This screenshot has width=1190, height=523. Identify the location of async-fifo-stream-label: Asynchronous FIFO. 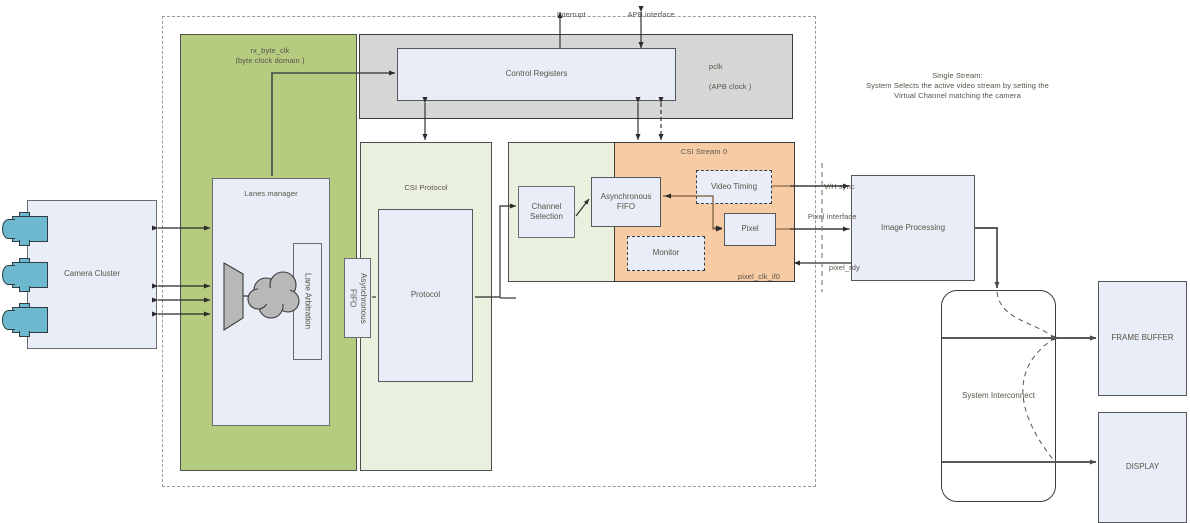
(626, 201).